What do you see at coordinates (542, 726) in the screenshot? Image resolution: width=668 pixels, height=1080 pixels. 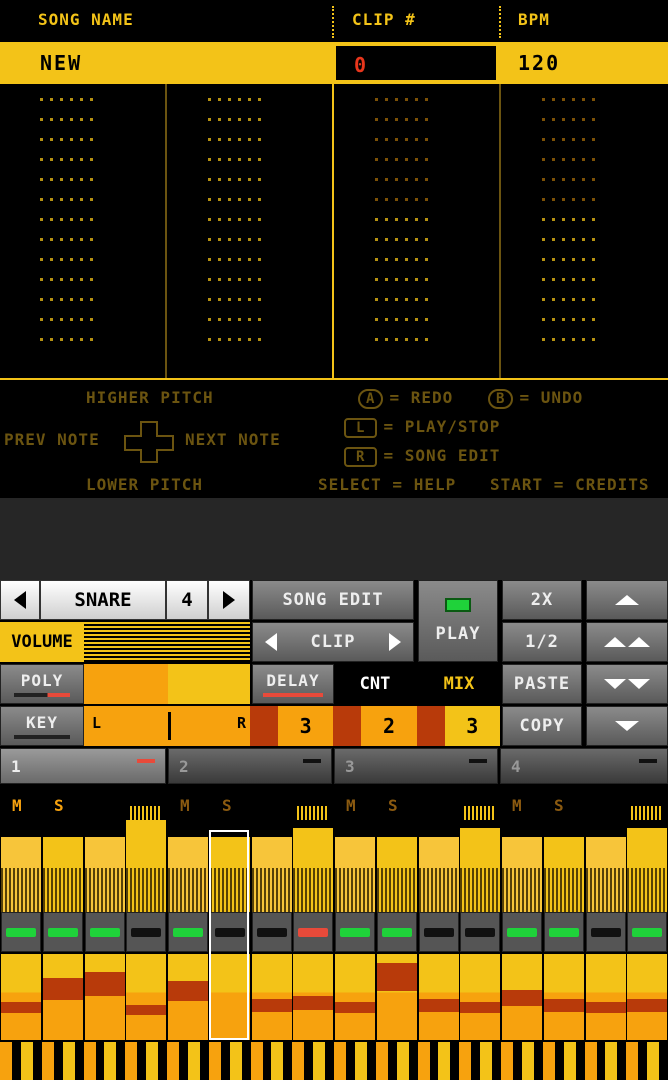 I see `copy-button: COPY` at bounding box center [542, 726].